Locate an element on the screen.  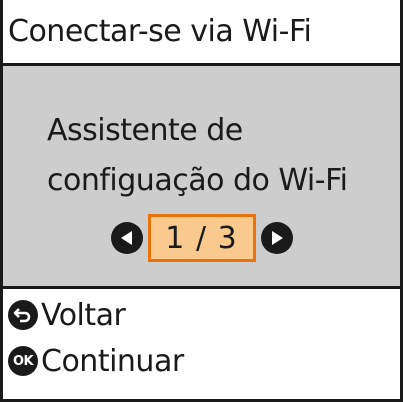
continue-action: OK Continuar is located at coordinates (204, 361).